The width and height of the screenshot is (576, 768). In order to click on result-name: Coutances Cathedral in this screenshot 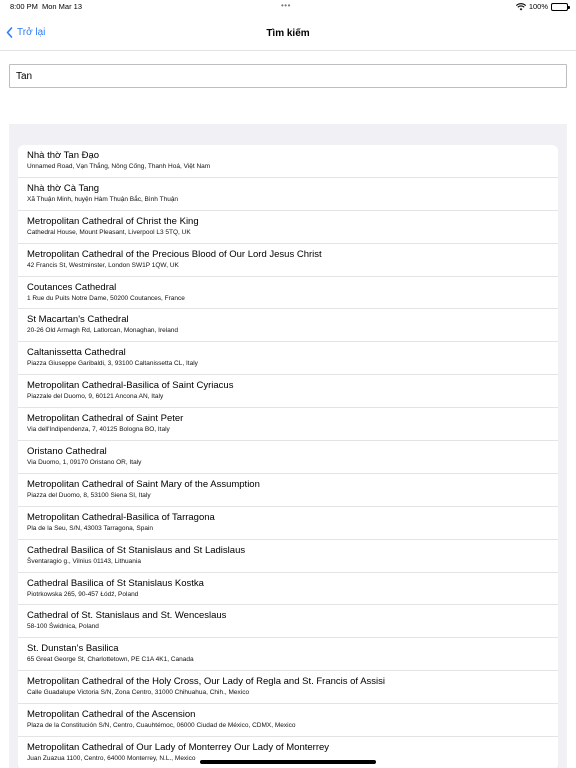, I will do `click(72, 287)`.